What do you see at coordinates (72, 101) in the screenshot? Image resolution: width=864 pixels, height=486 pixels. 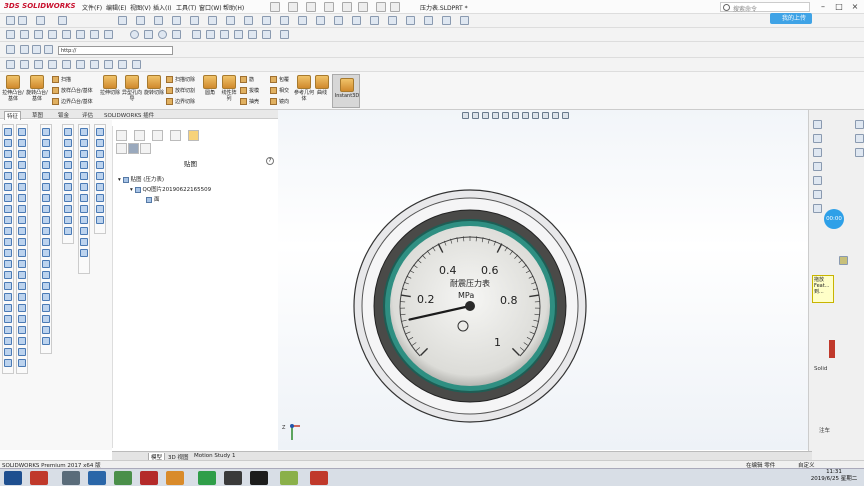 I see `boundary-boss-button: 边界凸台/基体` at bounding box center [72, 101].